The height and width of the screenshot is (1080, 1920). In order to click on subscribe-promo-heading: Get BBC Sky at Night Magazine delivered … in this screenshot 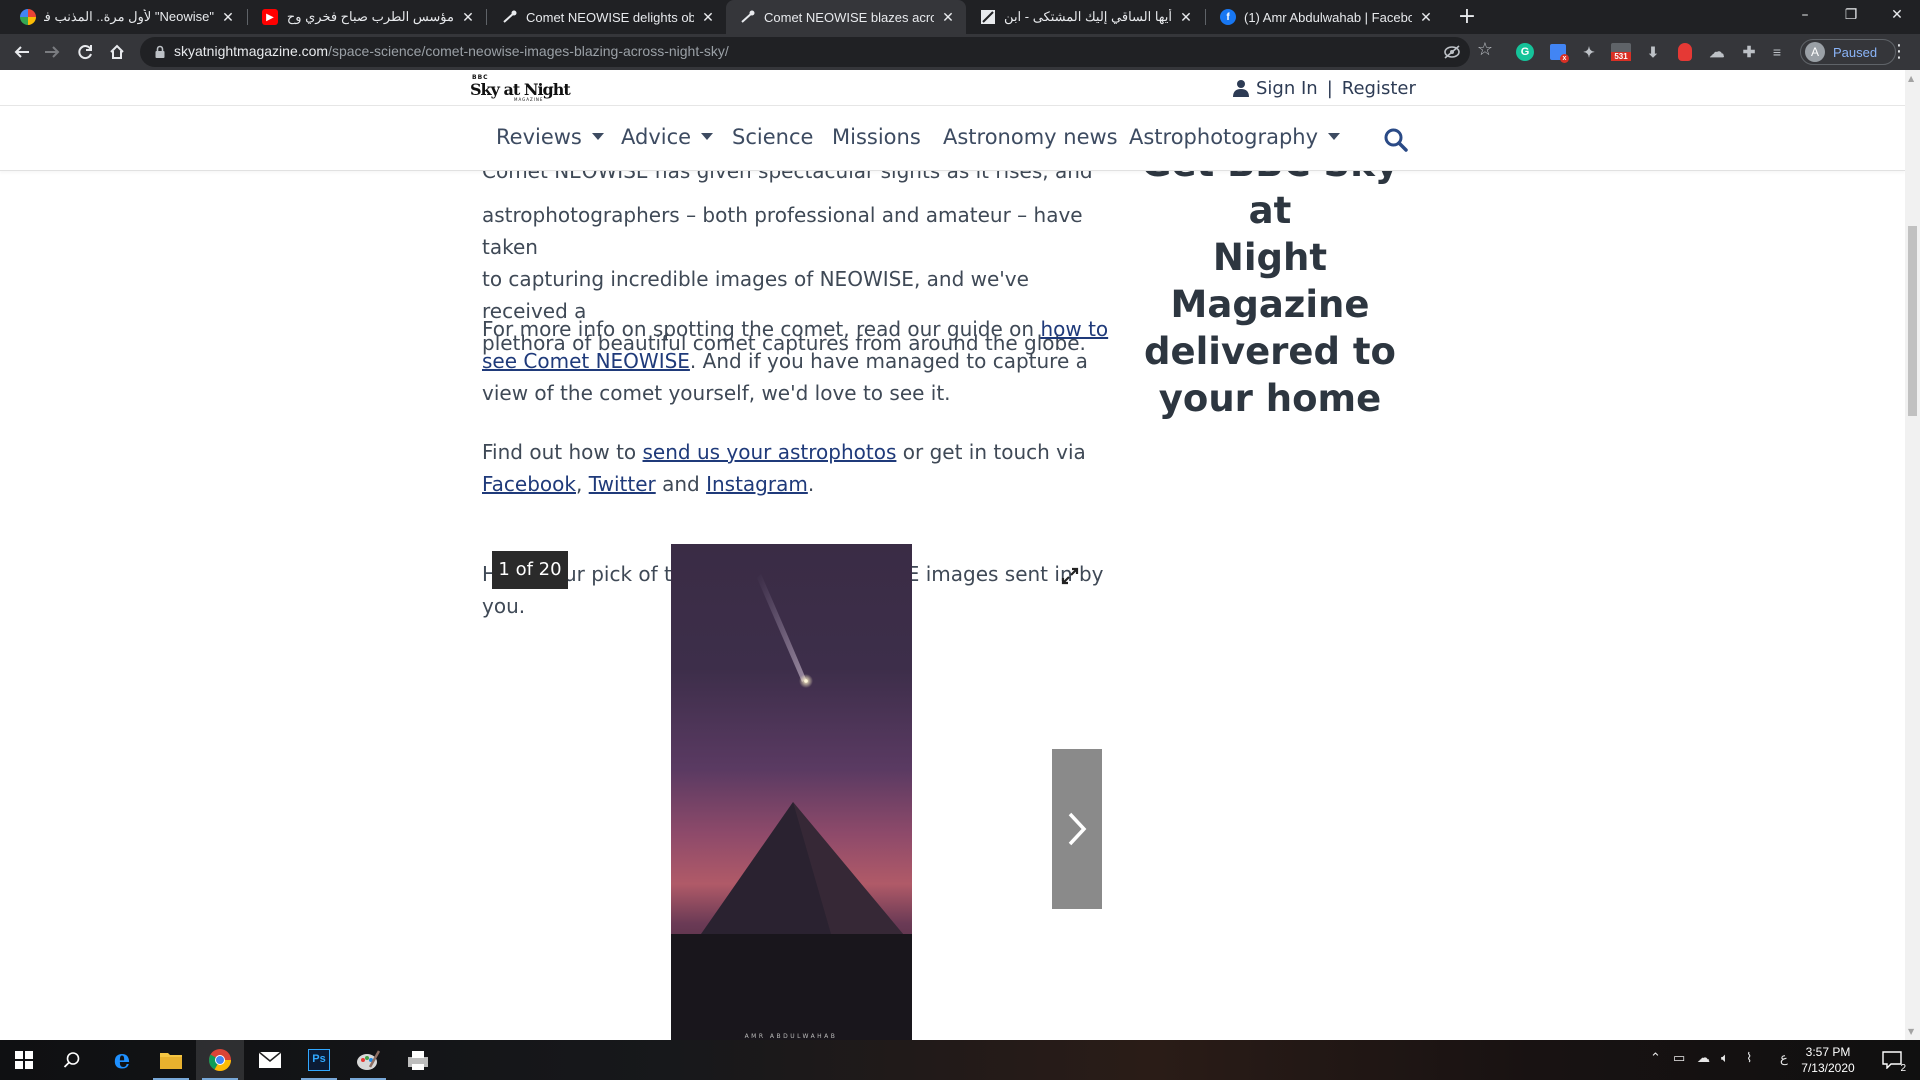, I will do `click(1270, 296)`.